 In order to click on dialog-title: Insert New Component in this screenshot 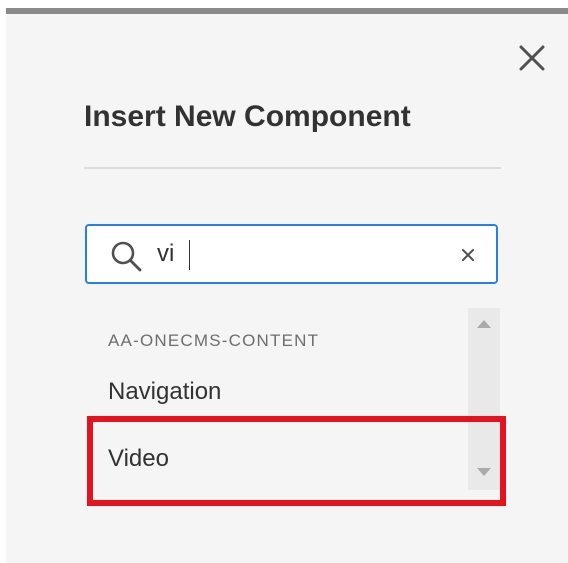, I will do `click(247, 116)`.